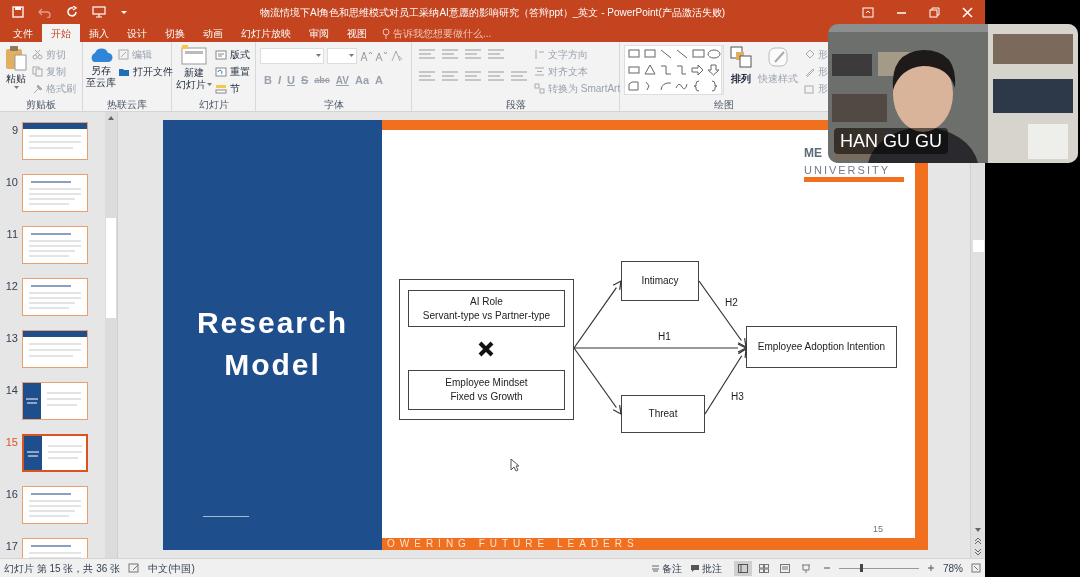 Image resolution: width=1080 pixels, height=577 pixels. I want to click on previous-slide-icon, so click(978, 541).